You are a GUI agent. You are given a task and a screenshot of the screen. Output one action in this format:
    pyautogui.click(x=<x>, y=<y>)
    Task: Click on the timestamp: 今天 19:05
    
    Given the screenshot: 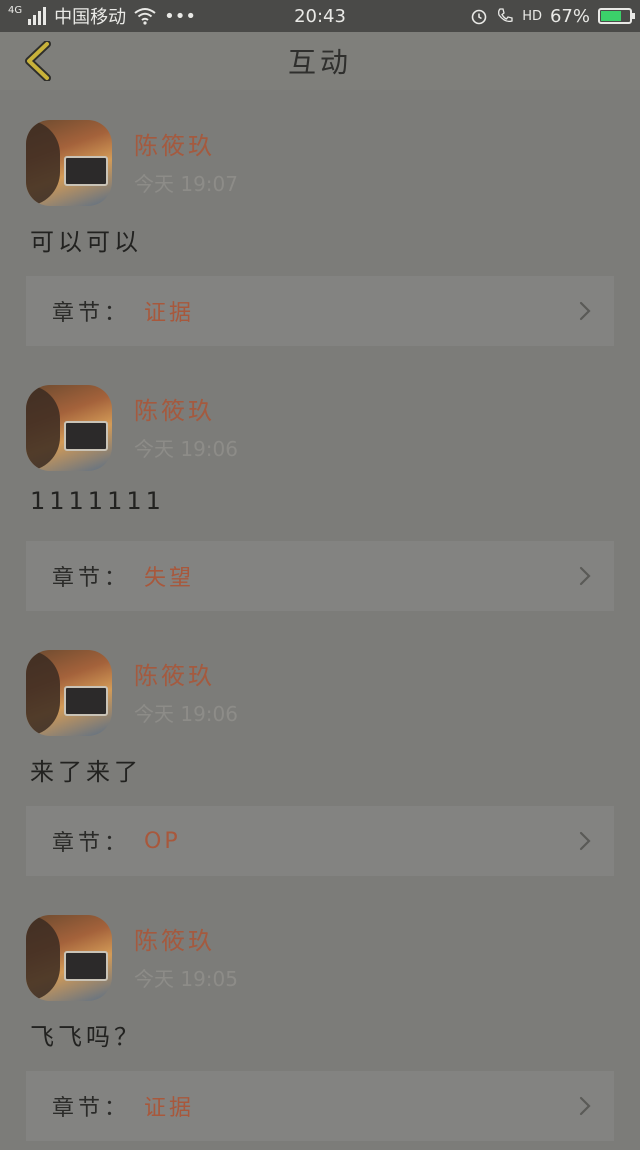 What is the action you would take?
    pyautogui.click(x=186, y=979)
    